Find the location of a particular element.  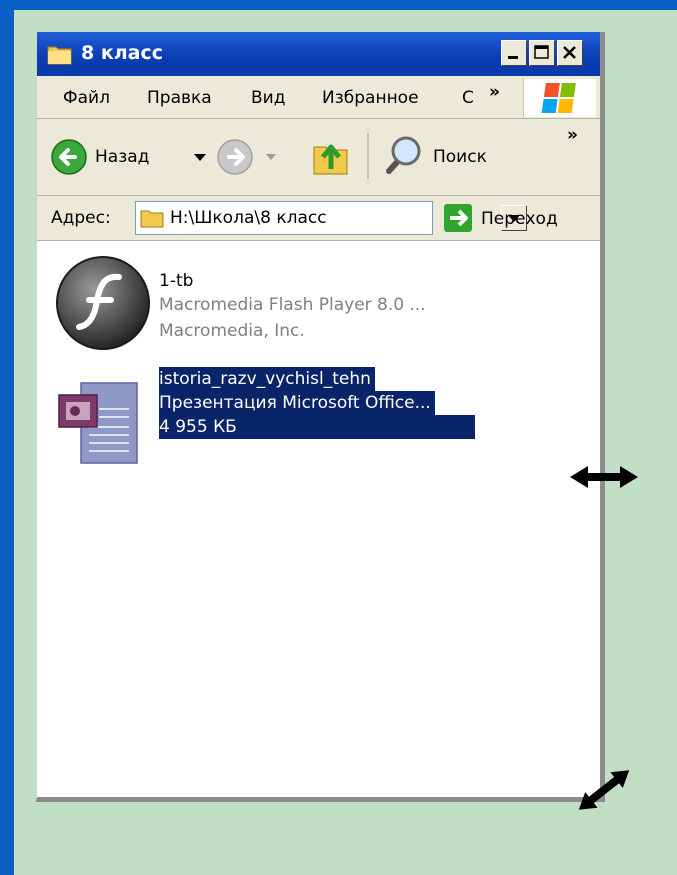

menu-favorites: Избранное is located at coordinates (370, 98).